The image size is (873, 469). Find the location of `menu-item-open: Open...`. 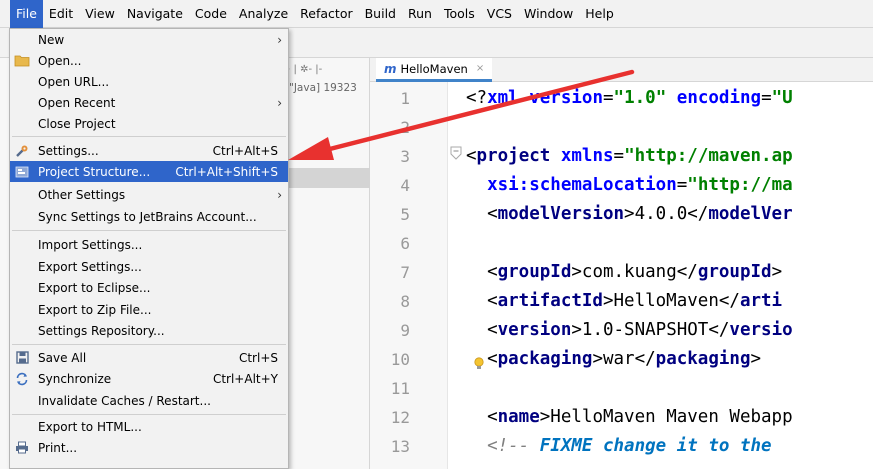

menu-item-open: Open... is located at coordinates (149, 60).